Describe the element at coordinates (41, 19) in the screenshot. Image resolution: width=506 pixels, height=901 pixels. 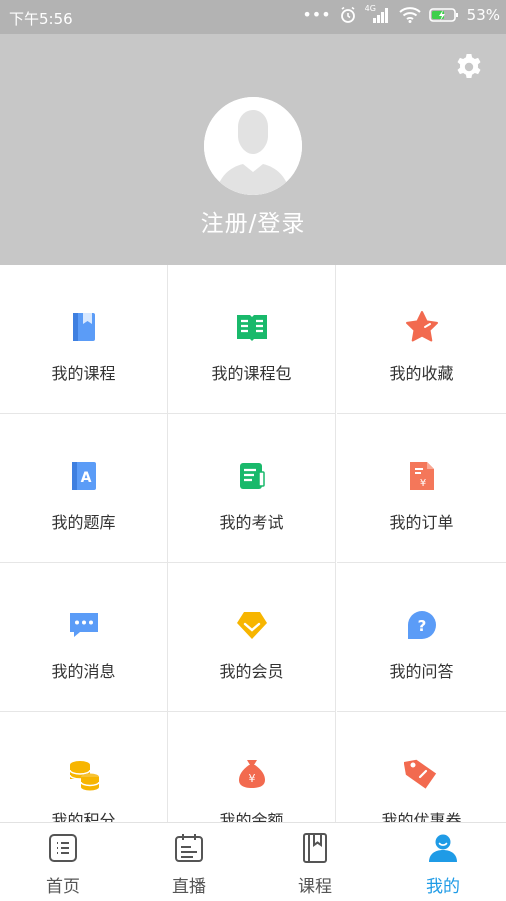
I see `status-time: 下午5:56` at that location.